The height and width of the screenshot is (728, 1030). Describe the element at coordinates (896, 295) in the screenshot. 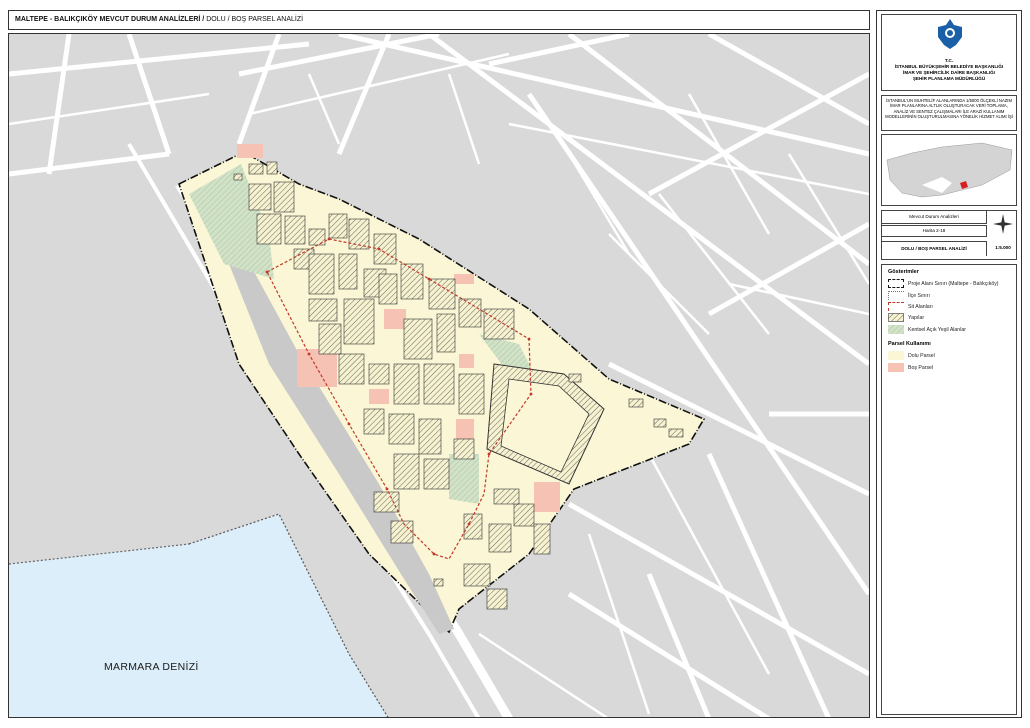

I see `district-boundary-swatch` at that location.